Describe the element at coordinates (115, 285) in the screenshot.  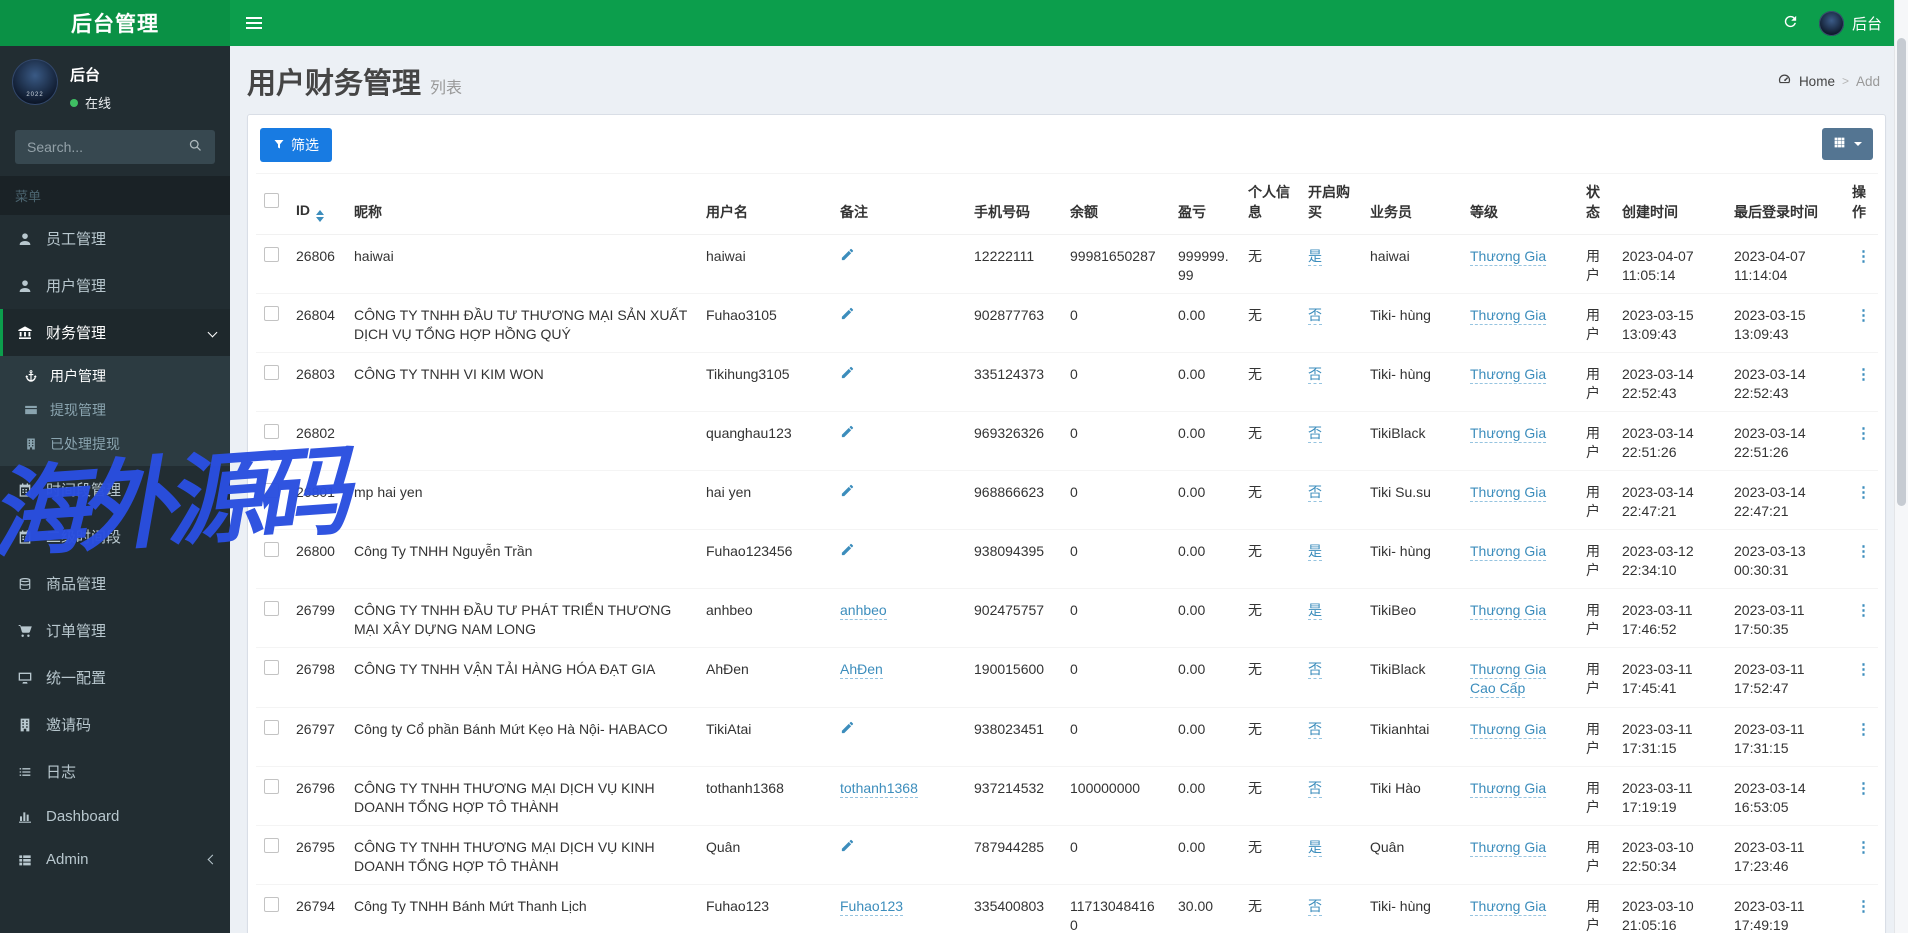
I see `sidebar-item-users: 用户管理` at that location.